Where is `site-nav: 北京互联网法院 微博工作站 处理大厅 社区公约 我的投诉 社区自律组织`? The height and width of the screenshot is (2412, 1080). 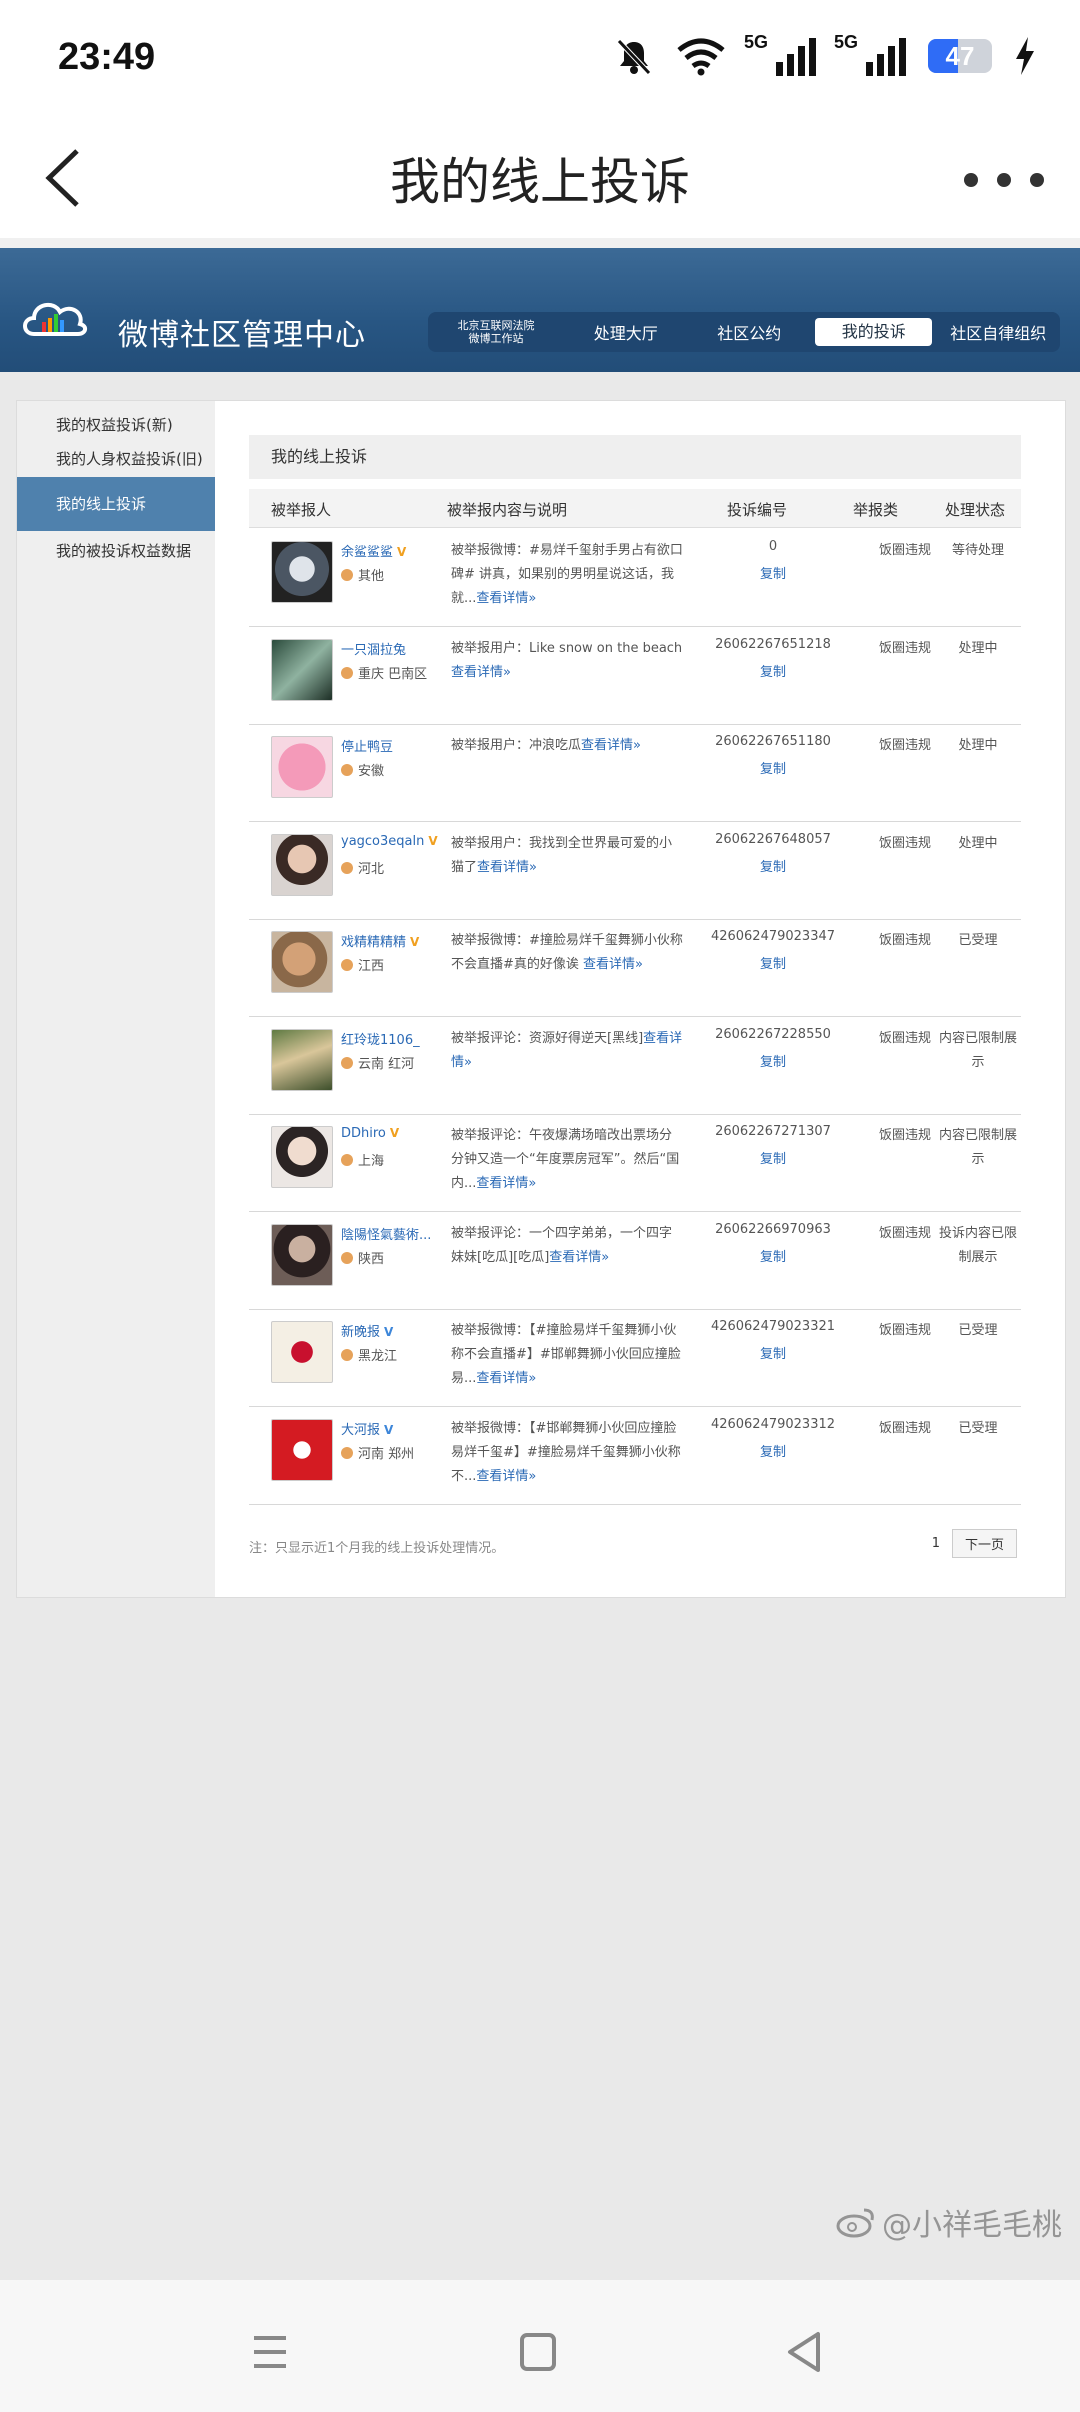 site-nav: 北京互联网法院 微博工作站 处理大厅 社区公约 我的投诉 社区自律组织 is located at coordinates (744, 332).